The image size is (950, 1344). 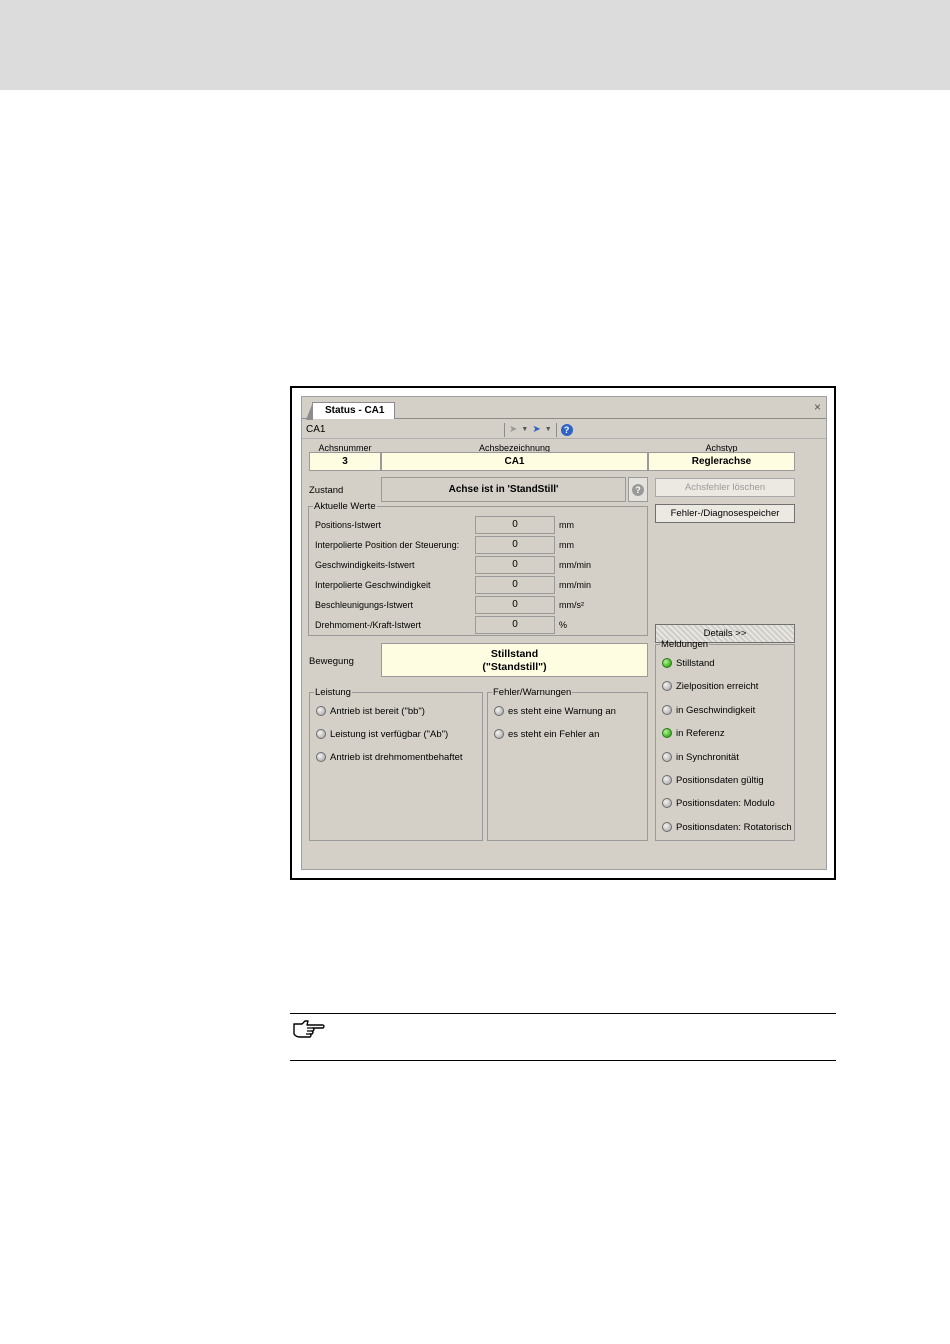 What do you see at coordinates (532, 692) in the screenshot?
I see `fehler-legend: Fehler/Warnungen` at bounding box center [532, 692].